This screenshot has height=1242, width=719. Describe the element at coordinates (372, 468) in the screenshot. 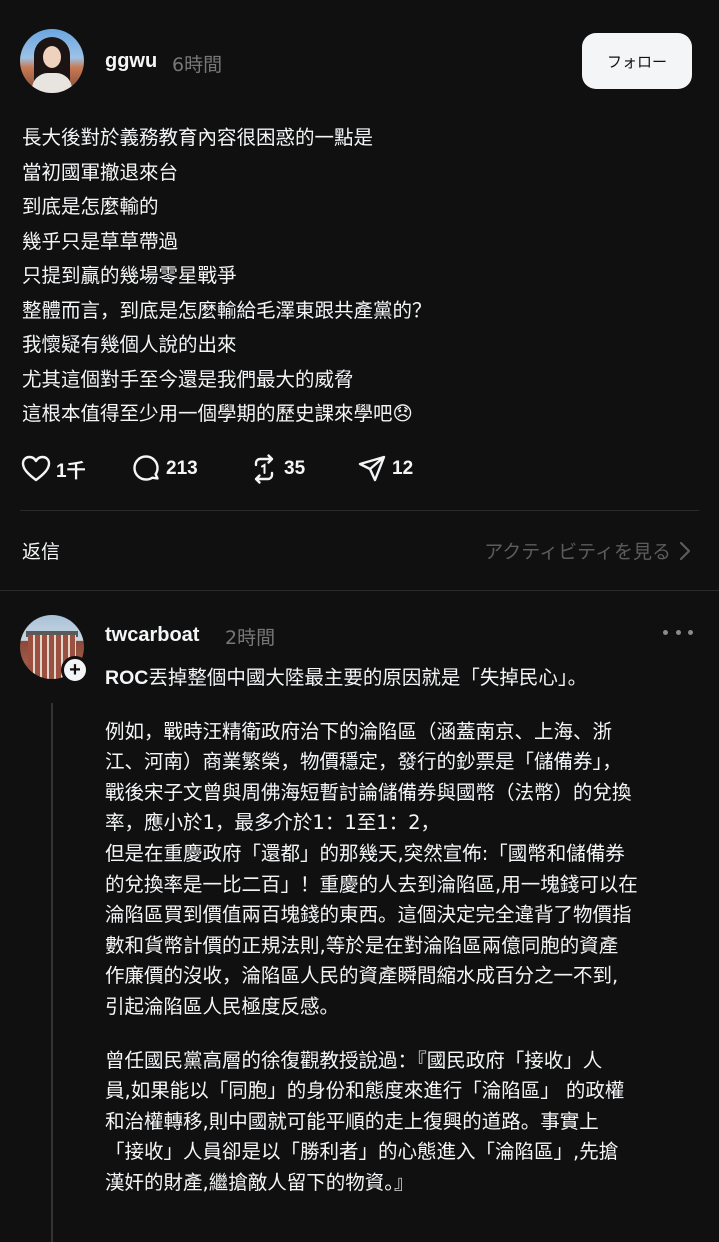

I see `send-icon` at that location.